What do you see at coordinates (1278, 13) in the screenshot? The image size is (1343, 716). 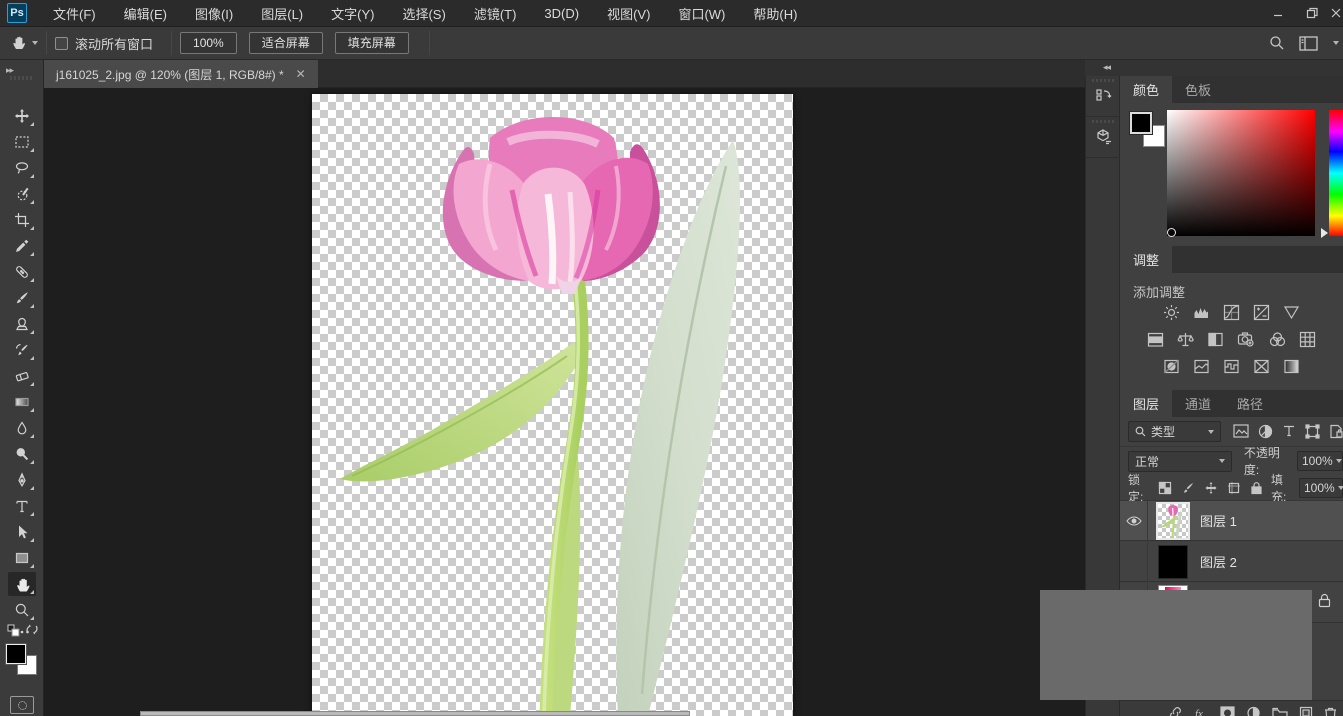 I see `minimize-icon` at bounding box center [1278, 13].